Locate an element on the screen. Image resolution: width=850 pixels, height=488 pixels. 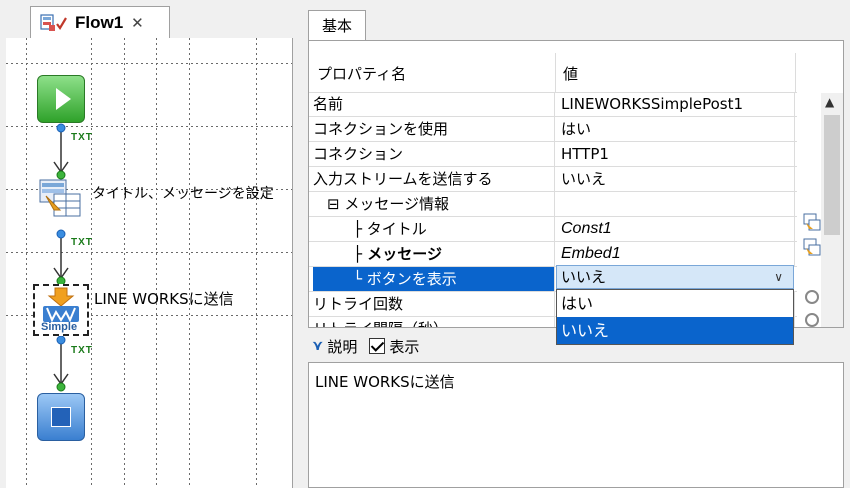
variable-setter-icon is located at coordinates (60, 198).